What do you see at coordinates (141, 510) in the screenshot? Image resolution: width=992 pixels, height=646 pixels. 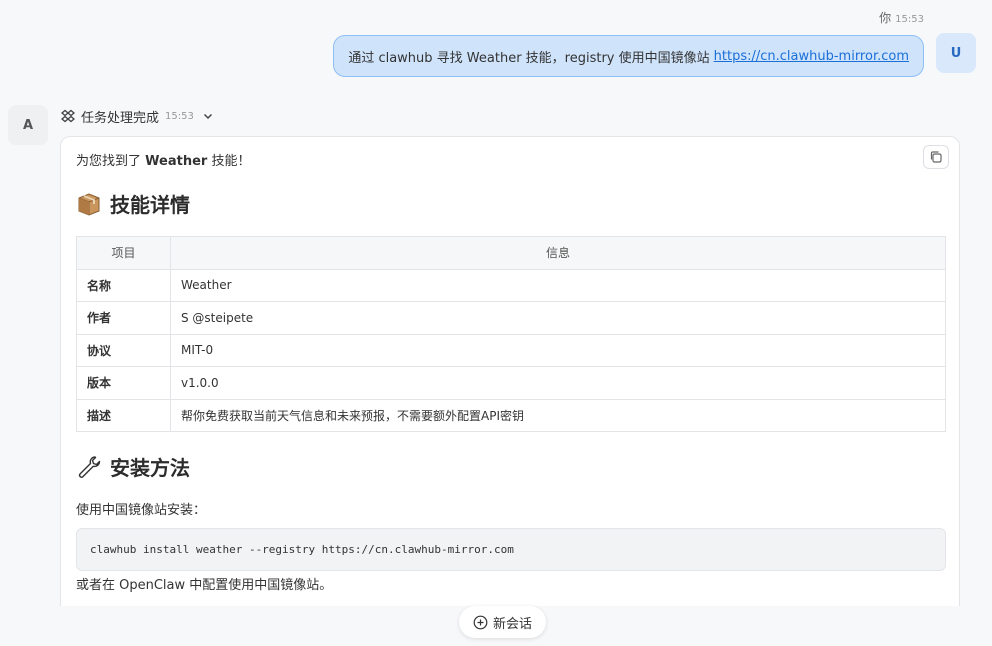 I see `install-intro: 使用中国镜像站安装：` at bounding box center [141, 510].